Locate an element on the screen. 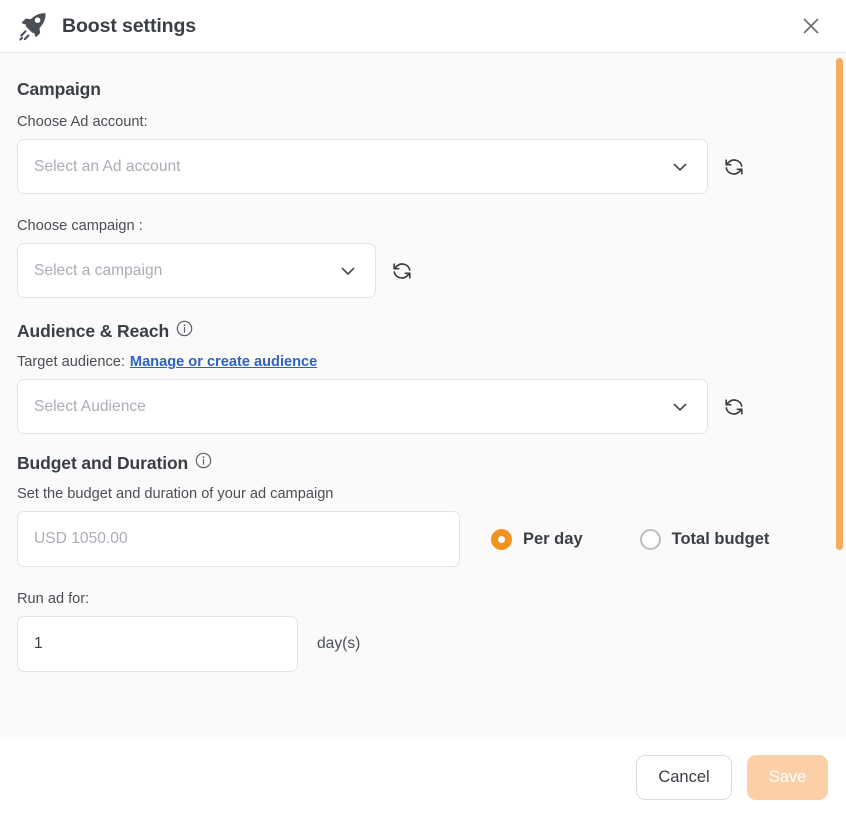 The width and height of the screenshot is (846, 818). campaign-row: Select a campaign is located at coordinates (422, 270).